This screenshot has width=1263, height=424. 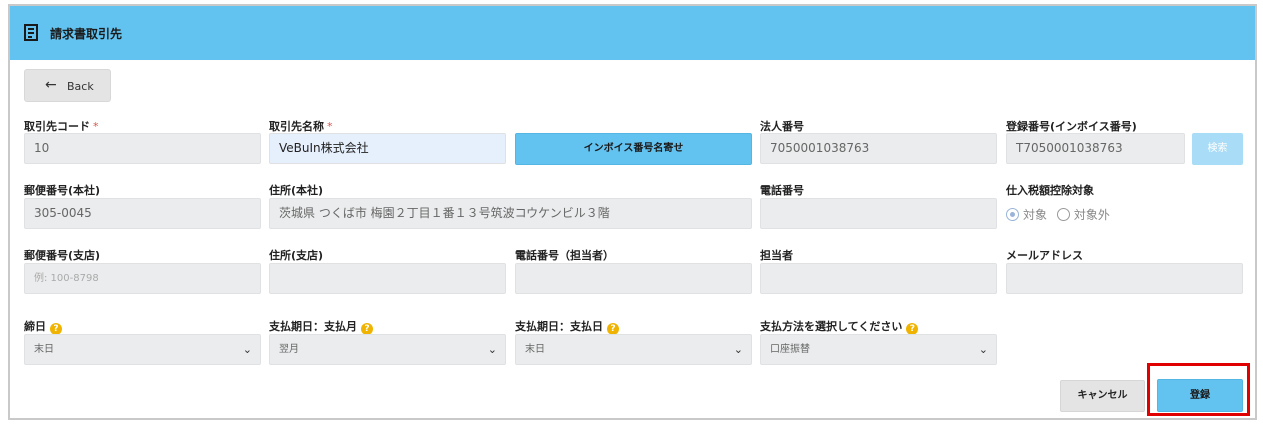 I want to click on postal-code-hq-label: 郵便番号(本社), so click(x=62, y=190).